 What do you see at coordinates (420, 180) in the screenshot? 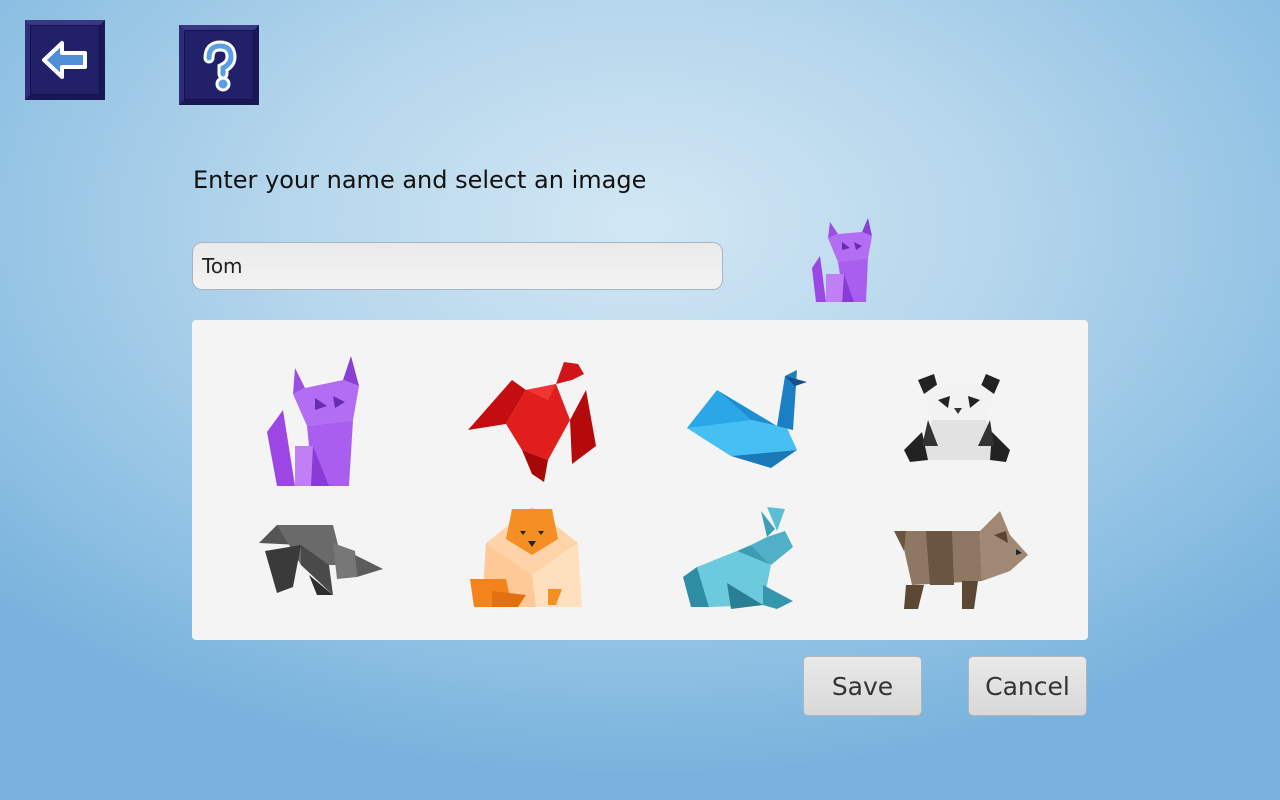
I see `instruction-text: Enter your name and select an image` at bounding box center [420, 180].